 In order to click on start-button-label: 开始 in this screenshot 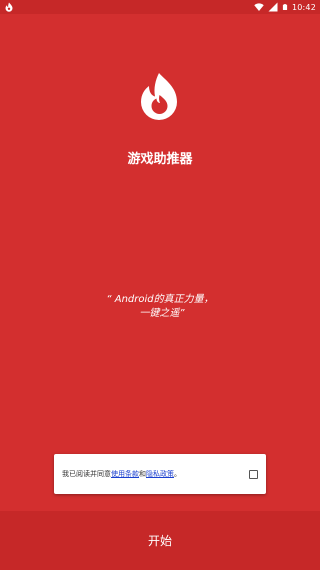, I will do `click(159, 541)`.